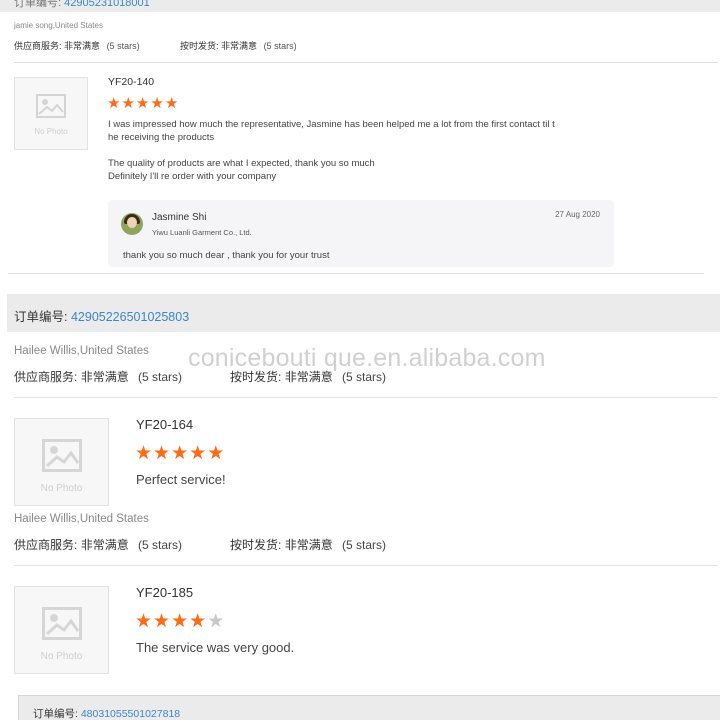  Describe the element at coordinates (161, 137) in the screenshot. I see `review-text-line: he receiving the products` at that location.